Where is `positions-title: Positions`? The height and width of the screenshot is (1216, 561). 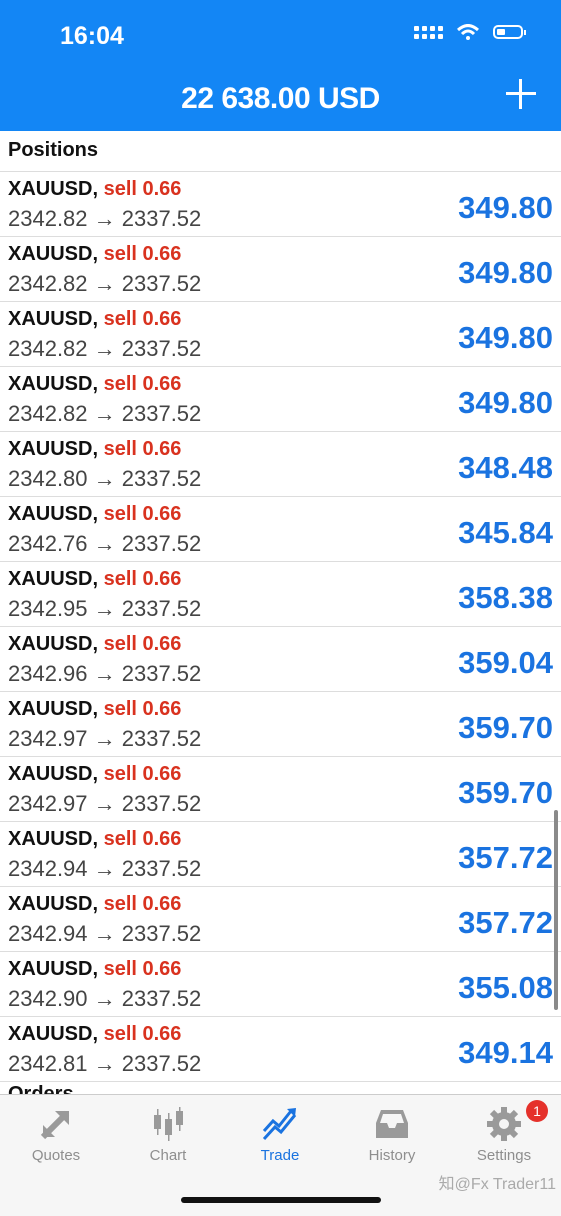
positions-title: Positions is located at coordinates (53, 150).